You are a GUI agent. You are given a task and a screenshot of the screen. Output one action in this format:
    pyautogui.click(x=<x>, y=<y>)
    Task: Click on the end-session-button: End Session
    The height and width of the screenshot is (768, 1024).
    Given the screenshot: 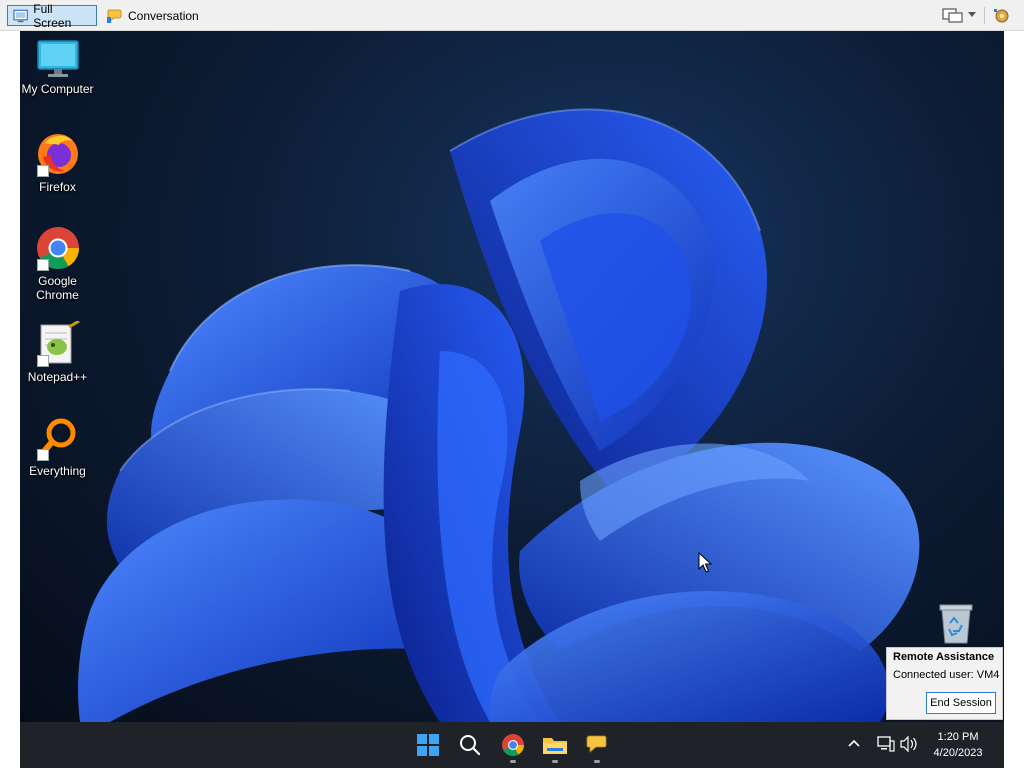 What is the action you would take?
    pyautogui.click(x=961, y=703)
    